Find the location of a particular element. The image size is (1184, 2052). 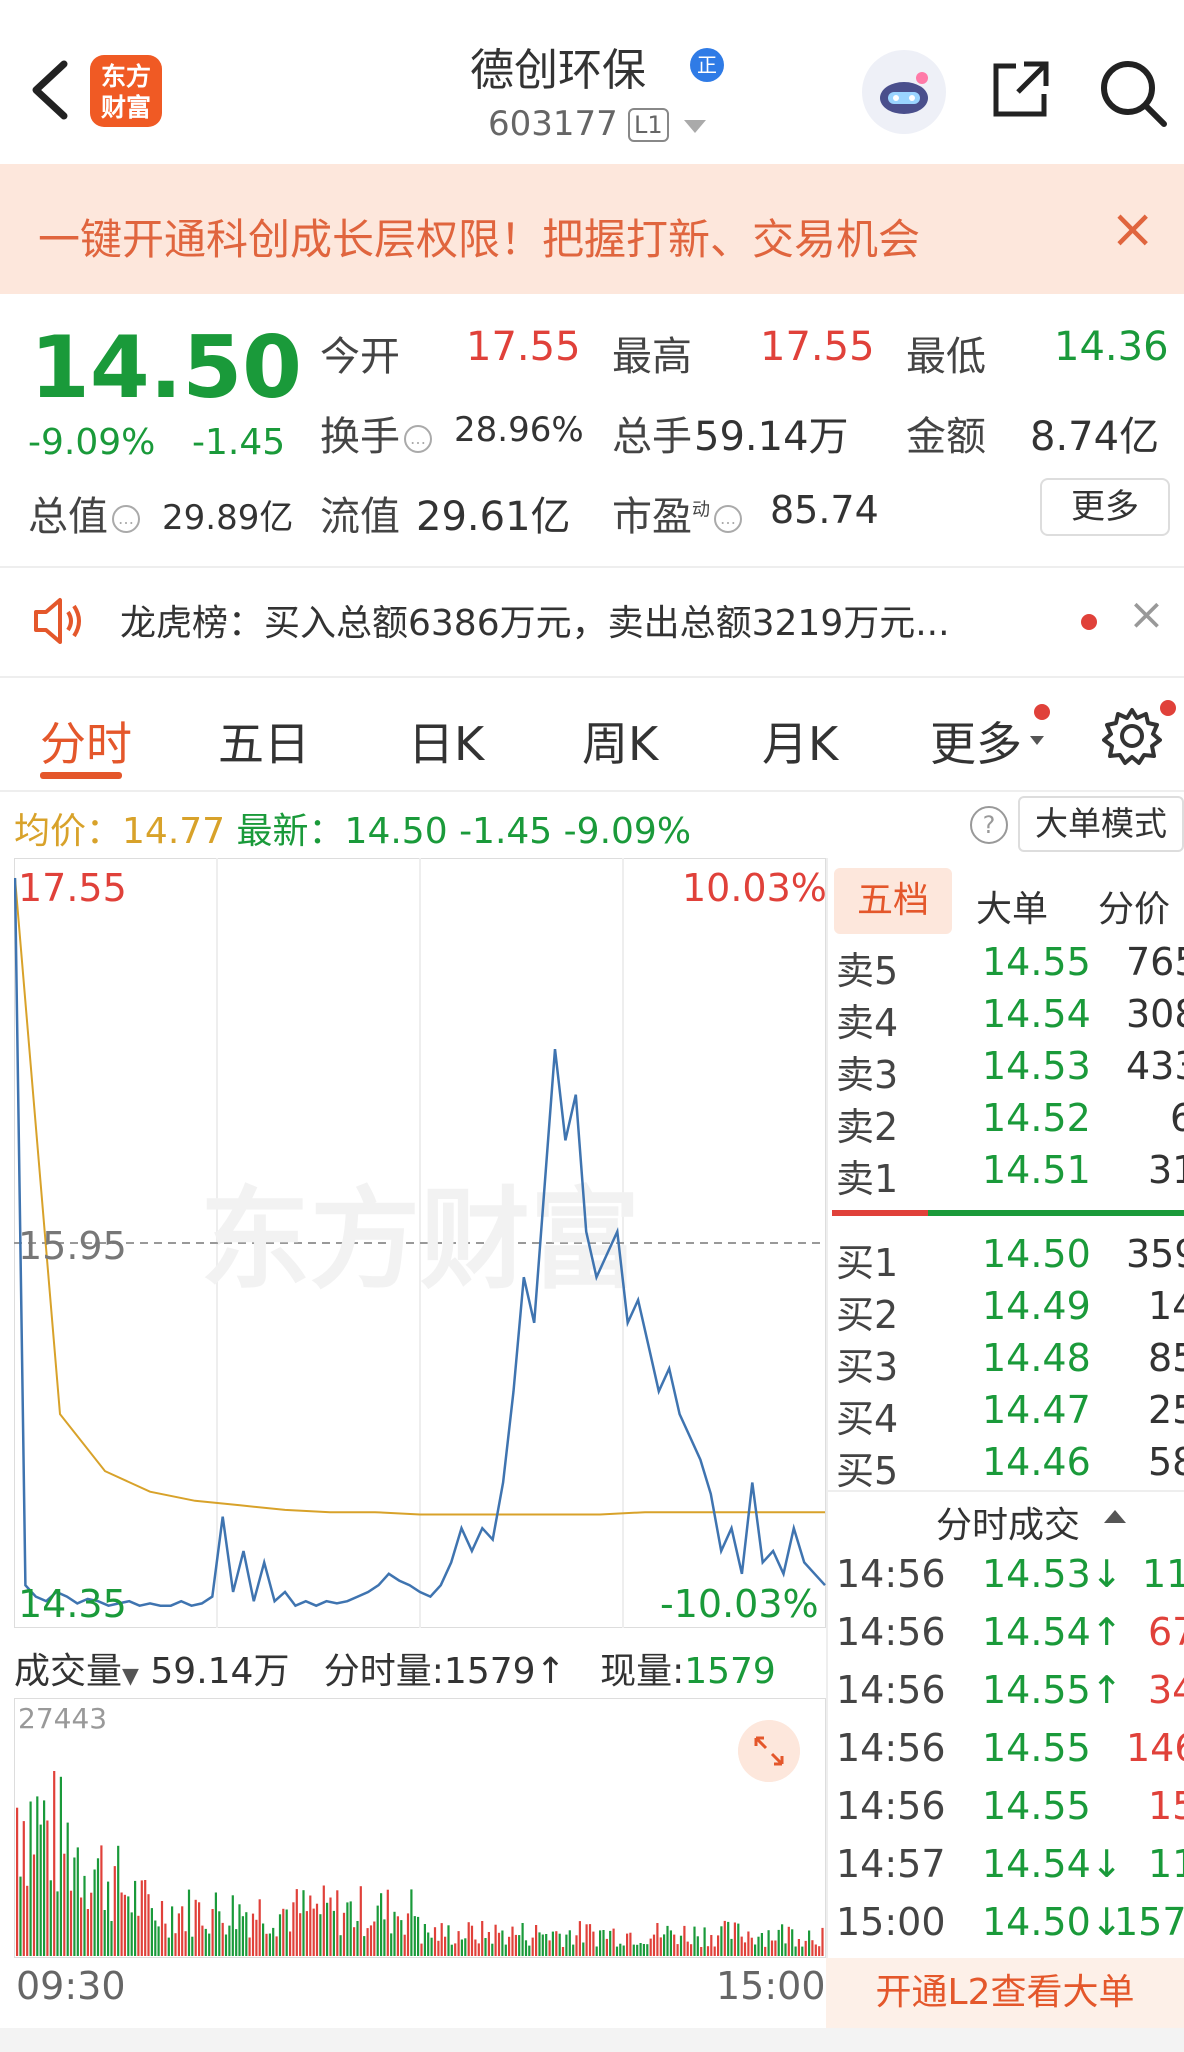

volume-chart is located at coordinates (420, 1828).